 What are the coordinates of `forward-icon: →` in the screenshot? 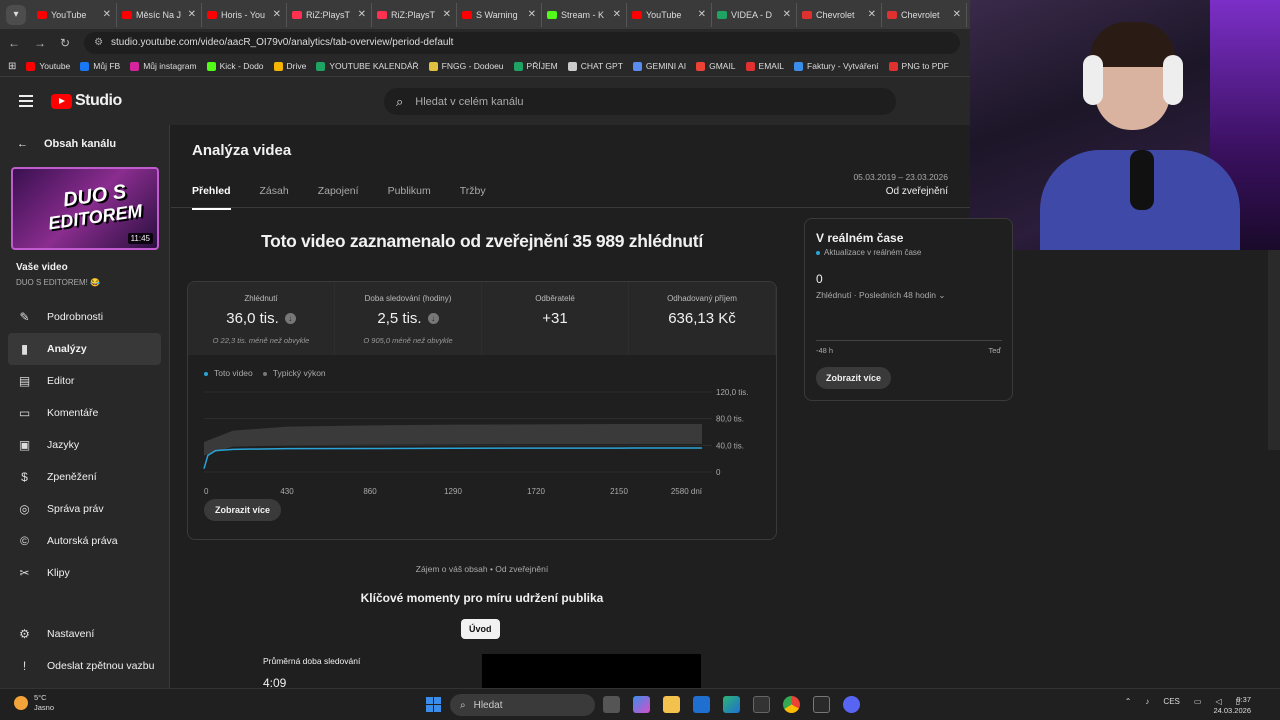 It's located at (40, 43).